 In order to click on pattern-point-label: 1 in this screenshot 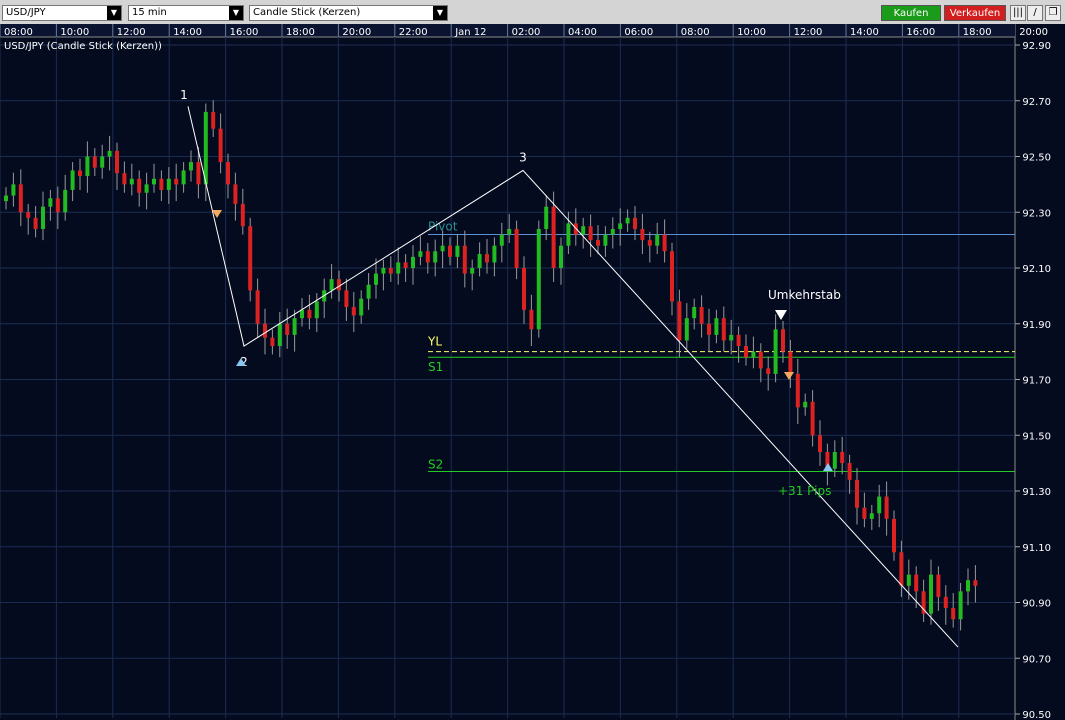, I will do `click(184, 95)`.